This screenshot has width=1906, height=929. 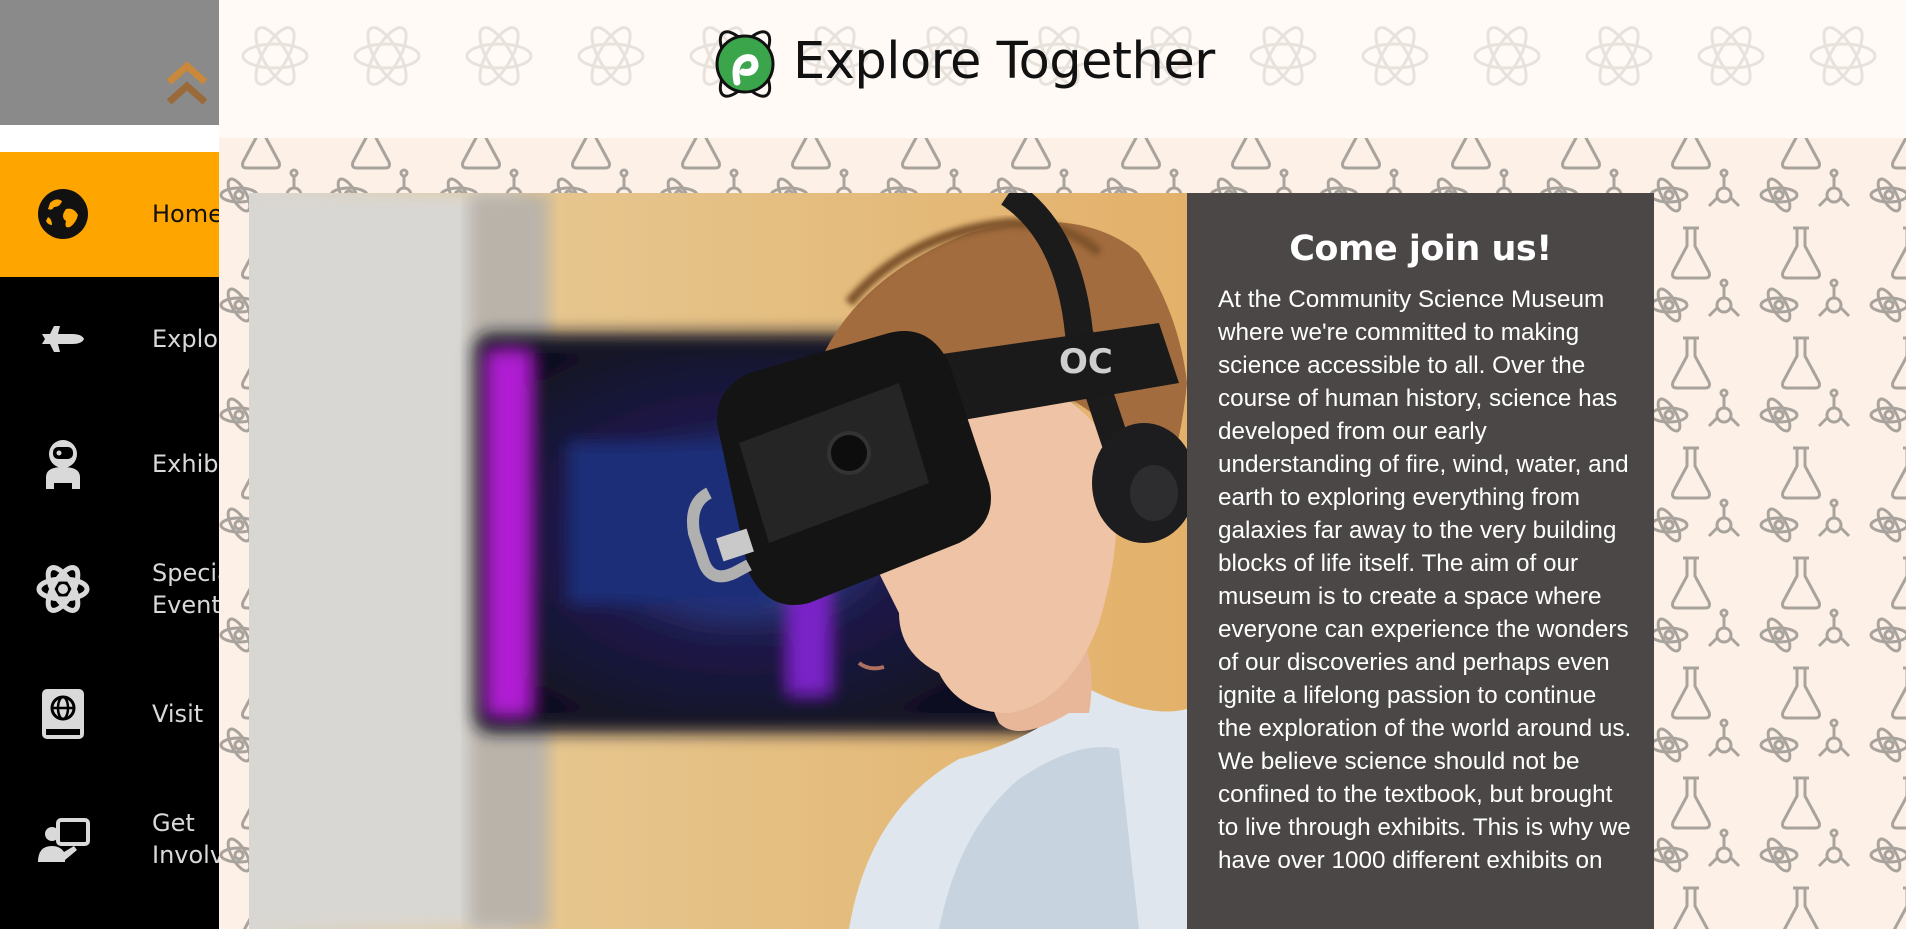 What do you see at coordinates (746, 64) in the screenshot?
I see `logo-icon` at bounding box center [746, 64].